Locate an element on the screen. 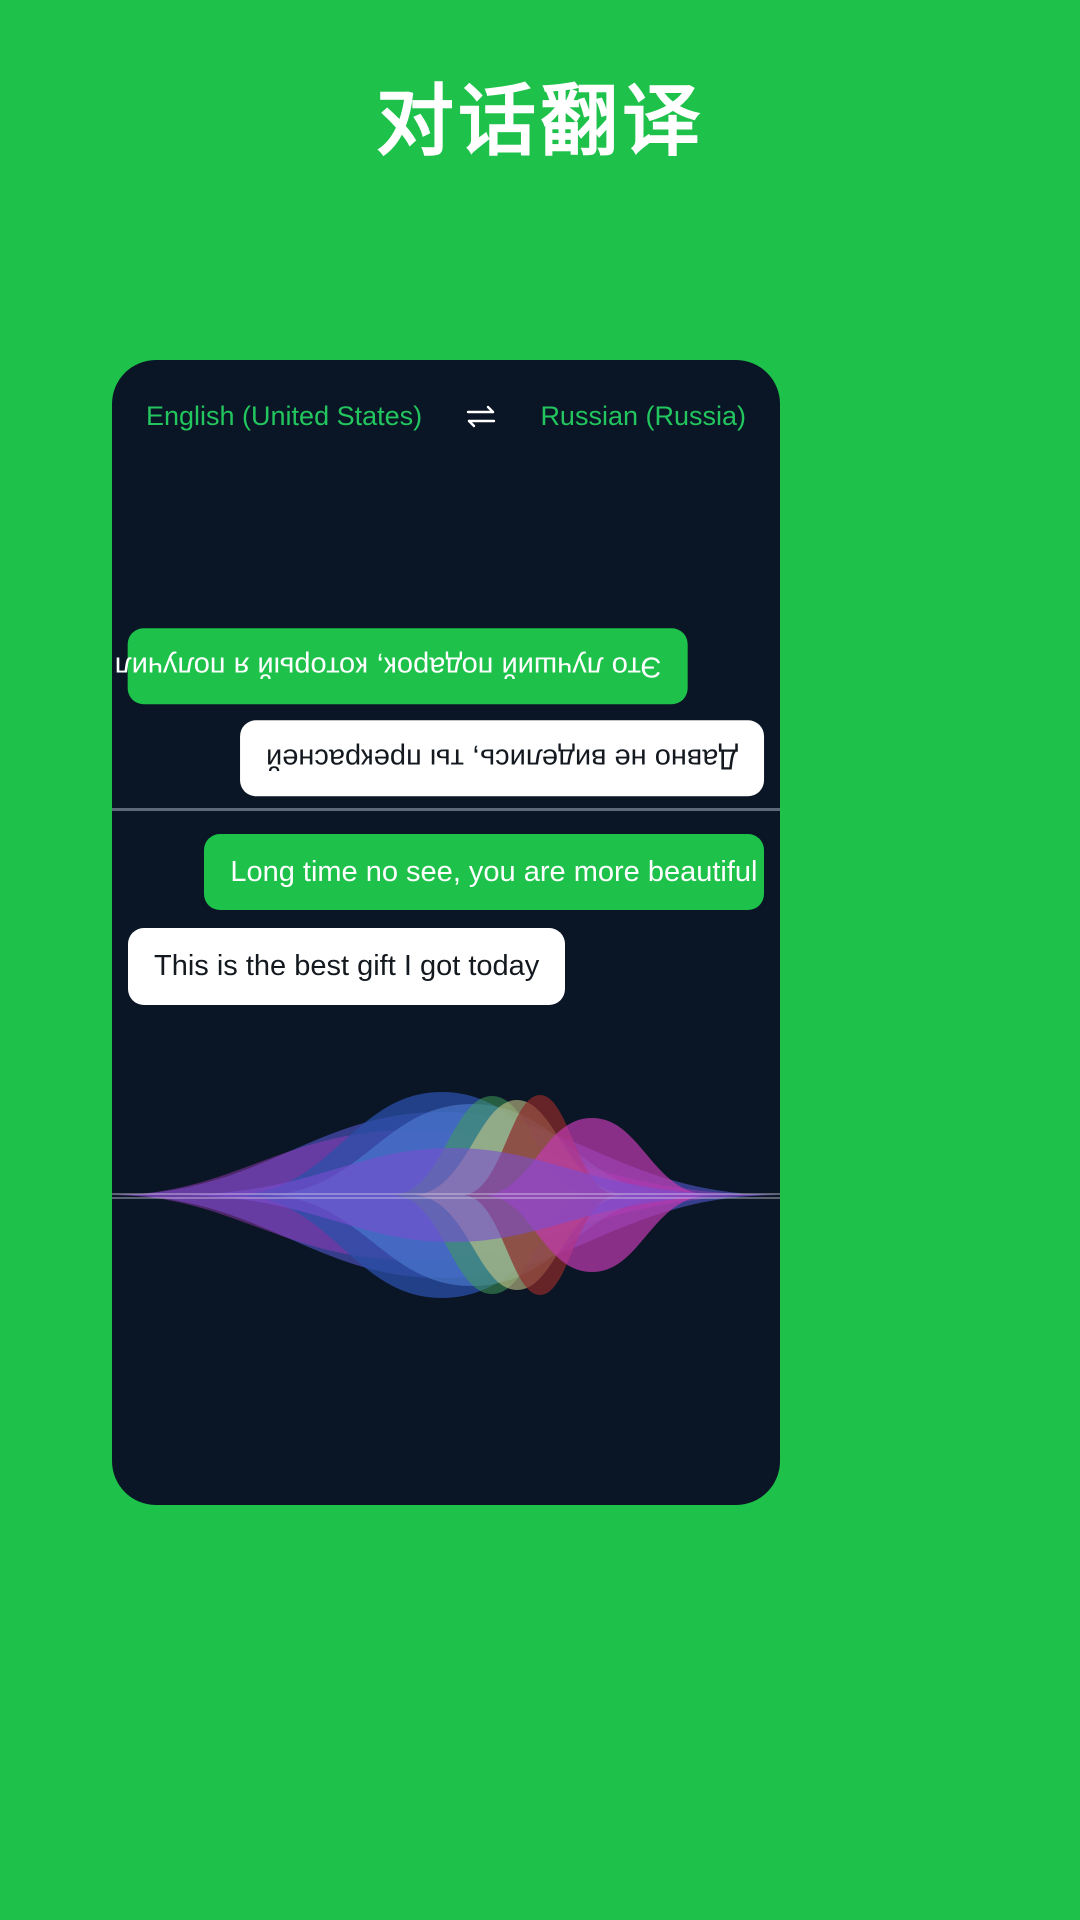 The height and width of the screenshot is (1920, 1080). panel-divider is located at coordinates (446, 809).